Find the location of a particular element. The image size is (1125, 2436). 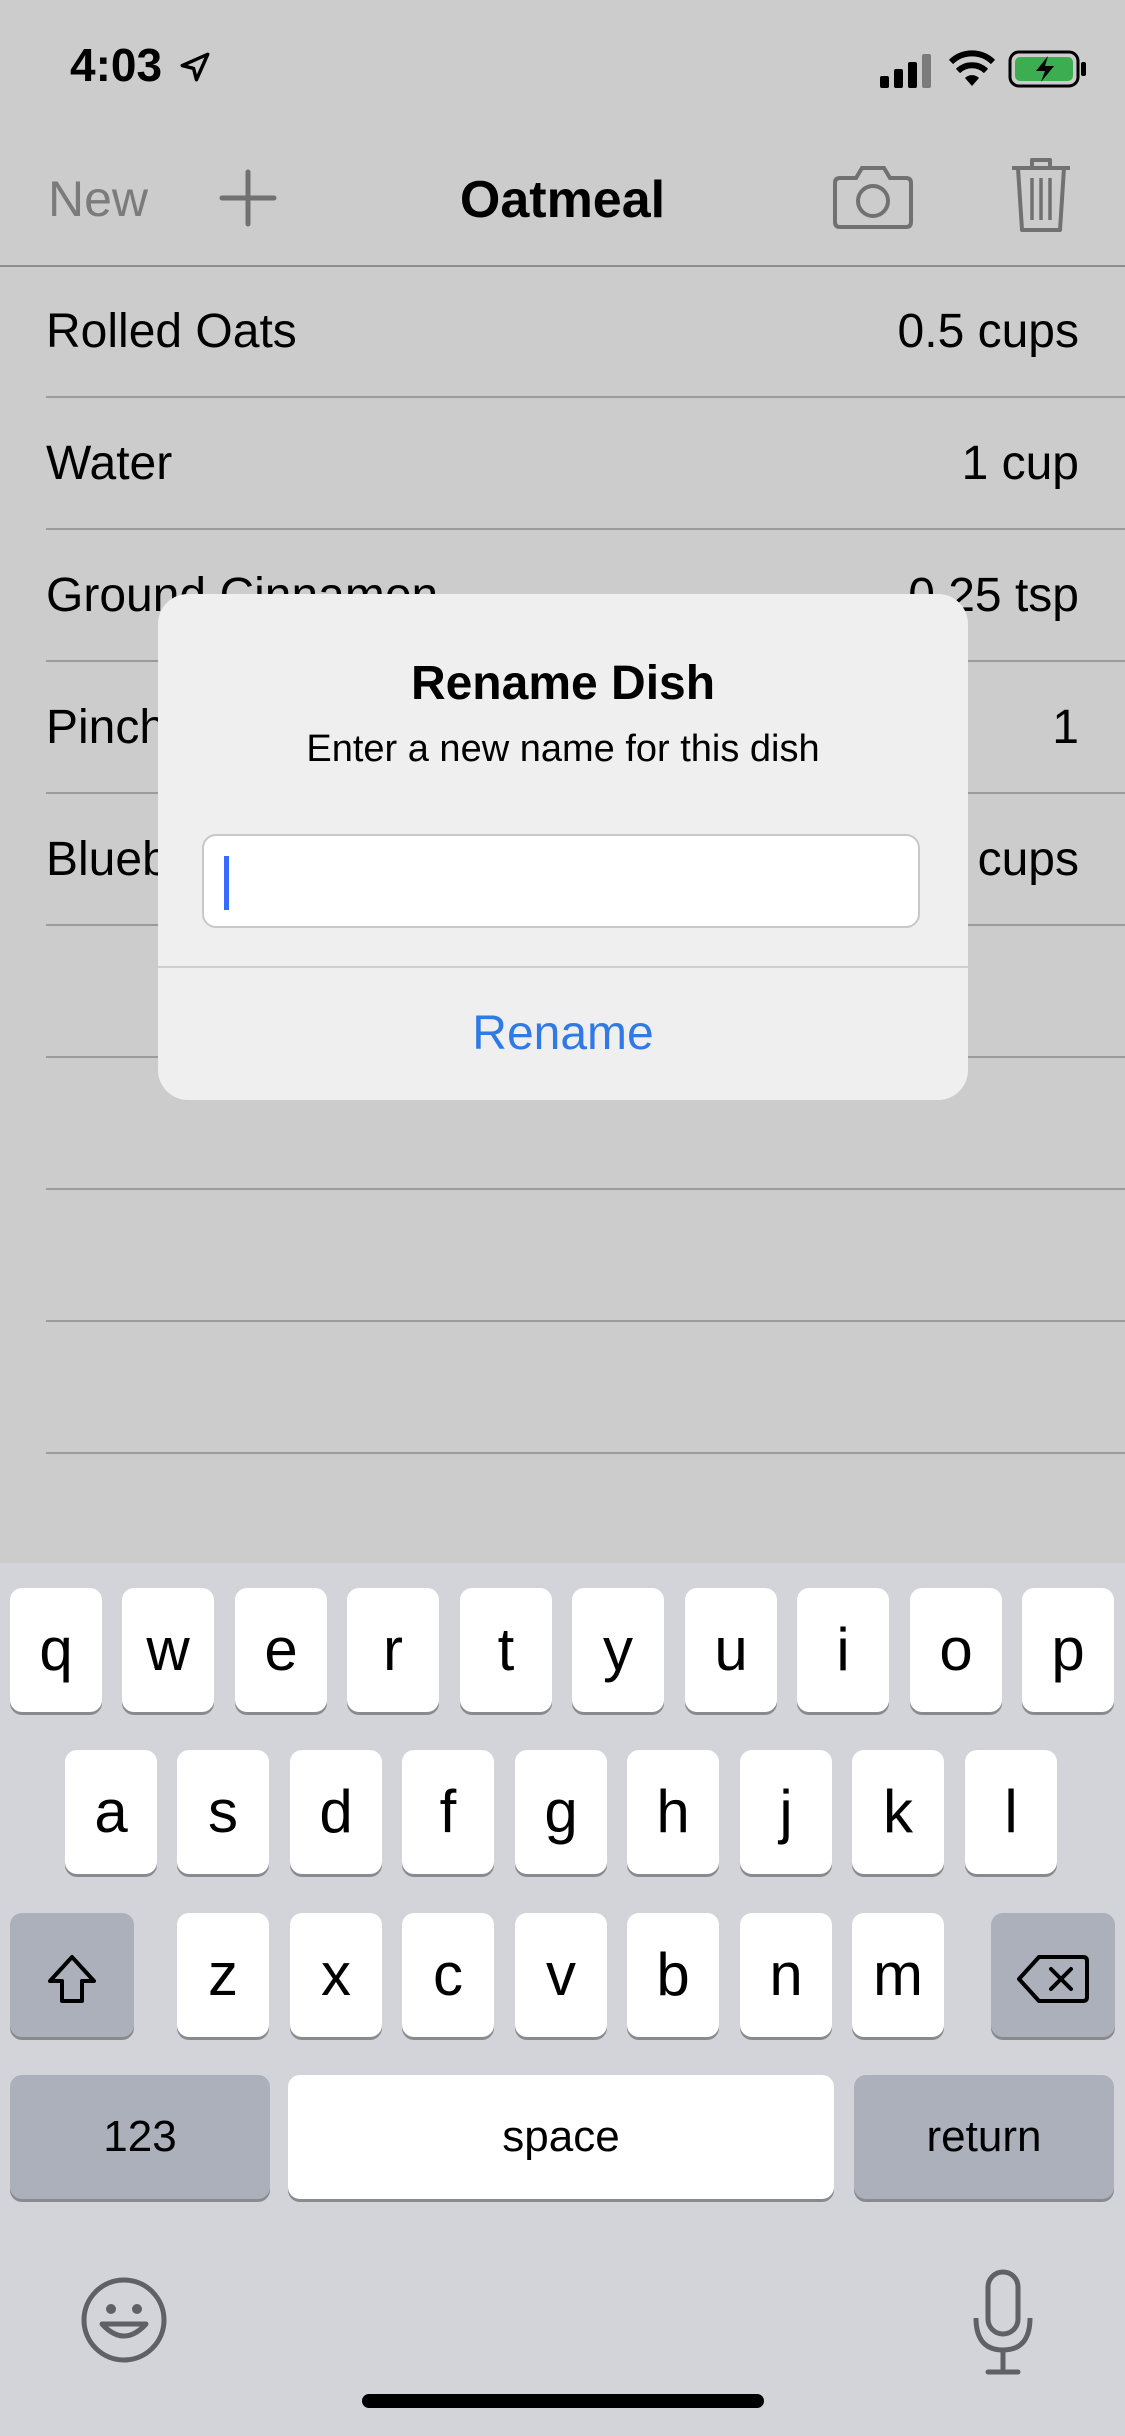

return-key: return is located at coordinates (984, 2137).